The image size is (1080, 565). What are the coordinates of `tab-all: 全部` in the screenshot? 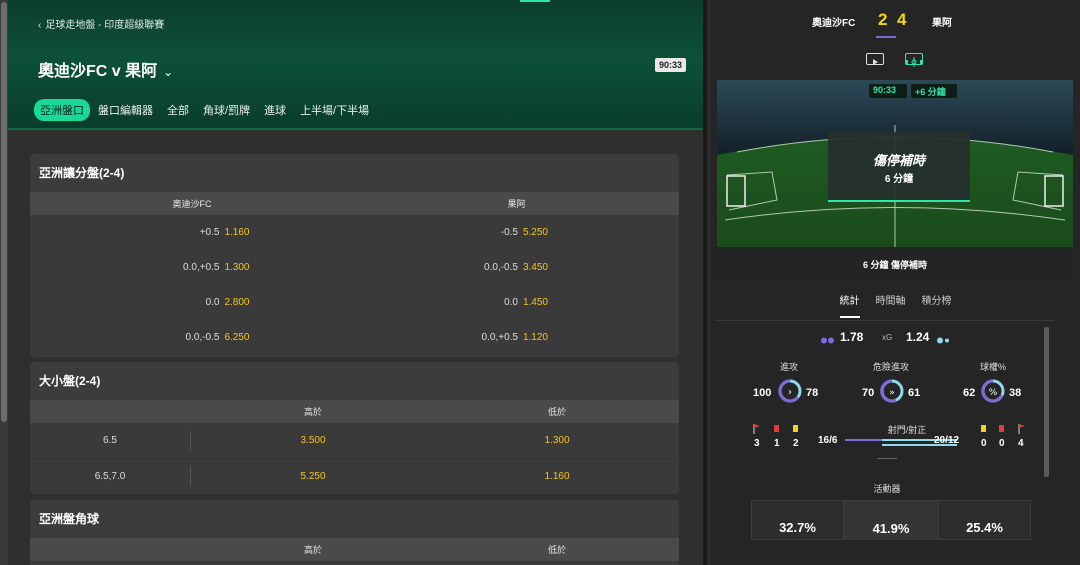 It's located at (178, 110).